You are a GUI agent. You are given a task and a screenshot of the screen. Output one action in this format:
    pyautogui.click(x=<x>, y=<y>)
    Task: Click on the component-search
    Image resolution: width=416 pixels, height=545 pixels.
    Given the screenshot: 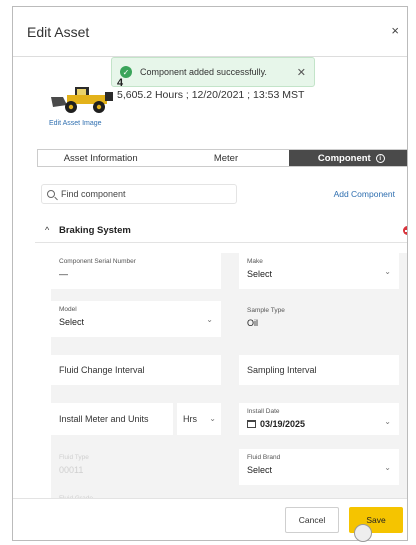 What is the action you would take?
    pyautogui.click(x=139, y=194)
    